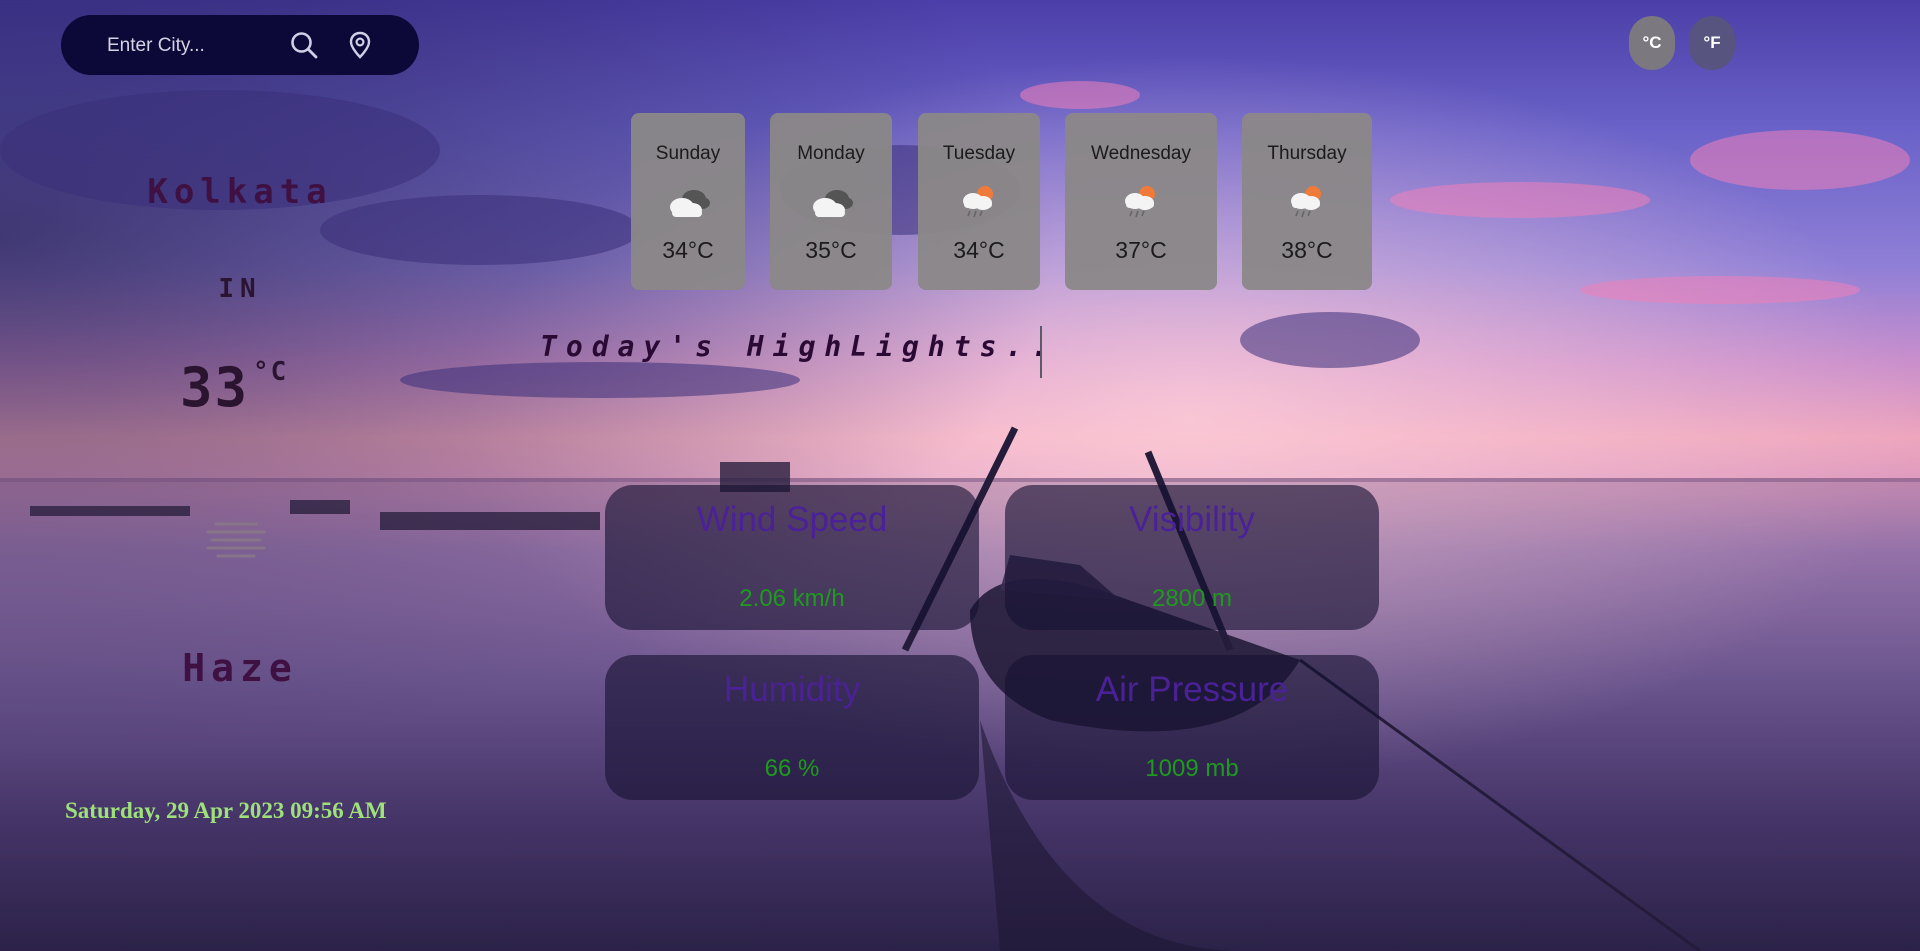  Describe the element at coordinates (979, 153) in the screenshot. I see `forecast-day: Tuesday` at that location.